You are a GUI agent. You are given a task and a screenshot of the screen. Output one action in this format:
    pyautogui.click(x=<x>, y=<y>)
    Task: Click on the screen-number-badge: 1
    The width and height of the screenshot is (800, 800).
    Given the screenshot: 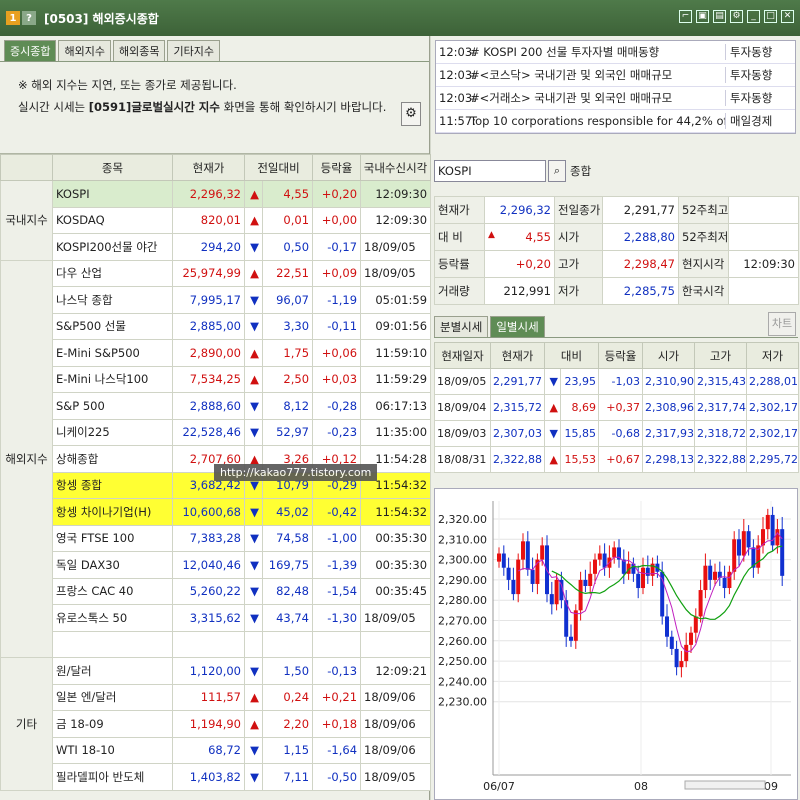 What is the action you would take?
    pyautogui.click(x=13, y=18)
    